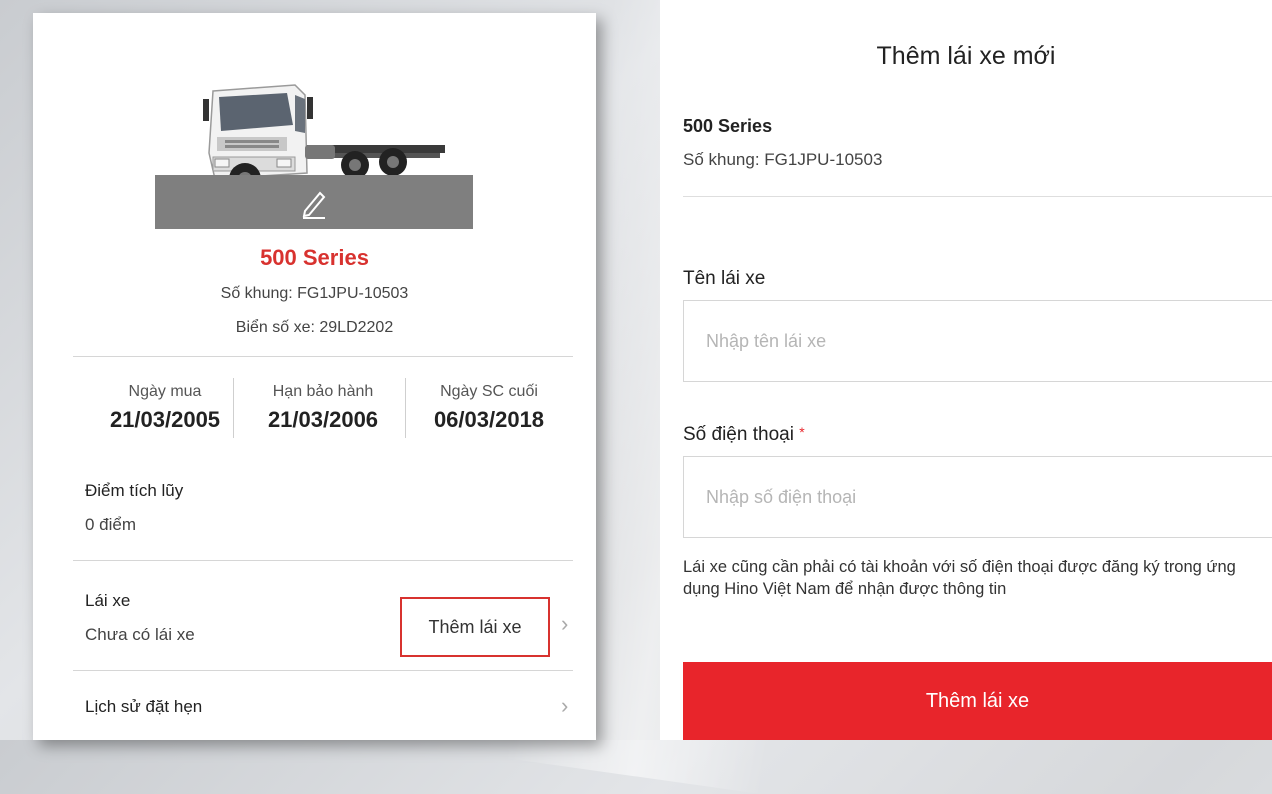  What do you see at coordinates (489, 391) in the screenshot?
I see `stat-label: Ngày SC cuối` at bounding box center [489, 391].